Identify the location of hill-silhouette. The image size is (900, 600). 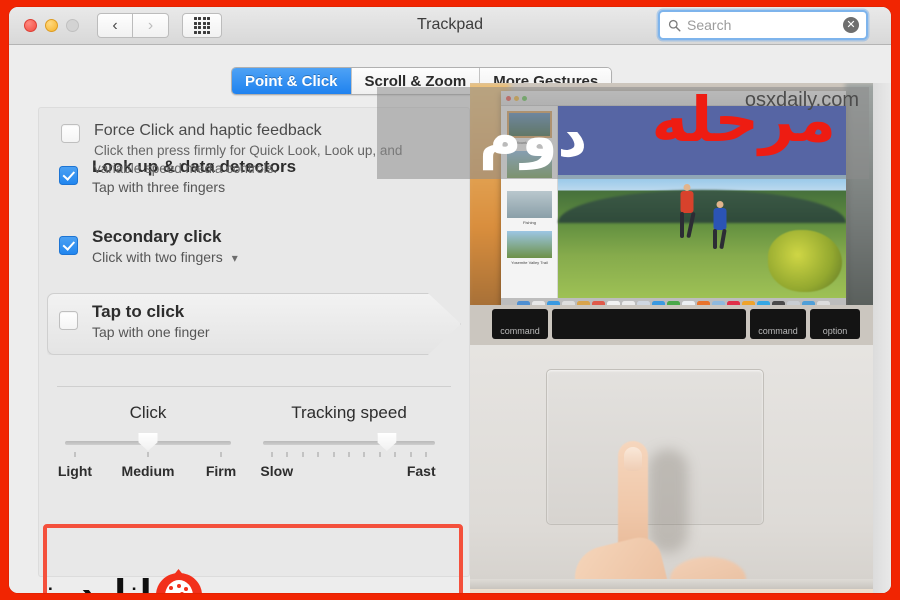
(702, 207).